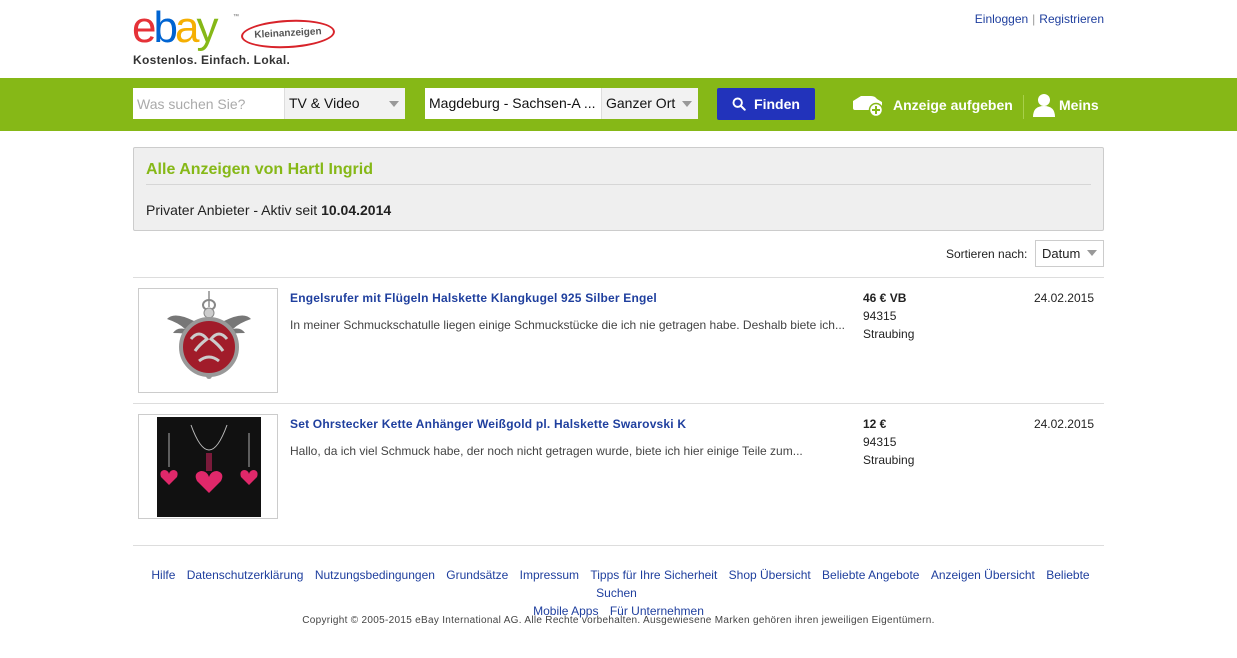 The height and width of the screenshot is (658, 1237). I want to click on bar-divider, so click(1023, 107).